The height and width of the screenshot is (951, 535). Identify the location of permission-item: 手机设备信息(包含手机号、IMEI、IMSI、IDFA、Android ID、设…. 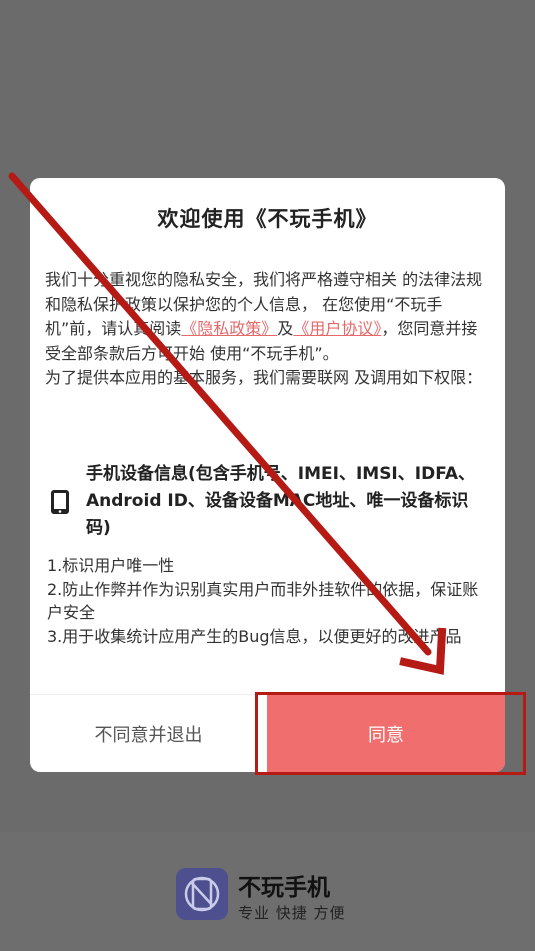
(268, 503).